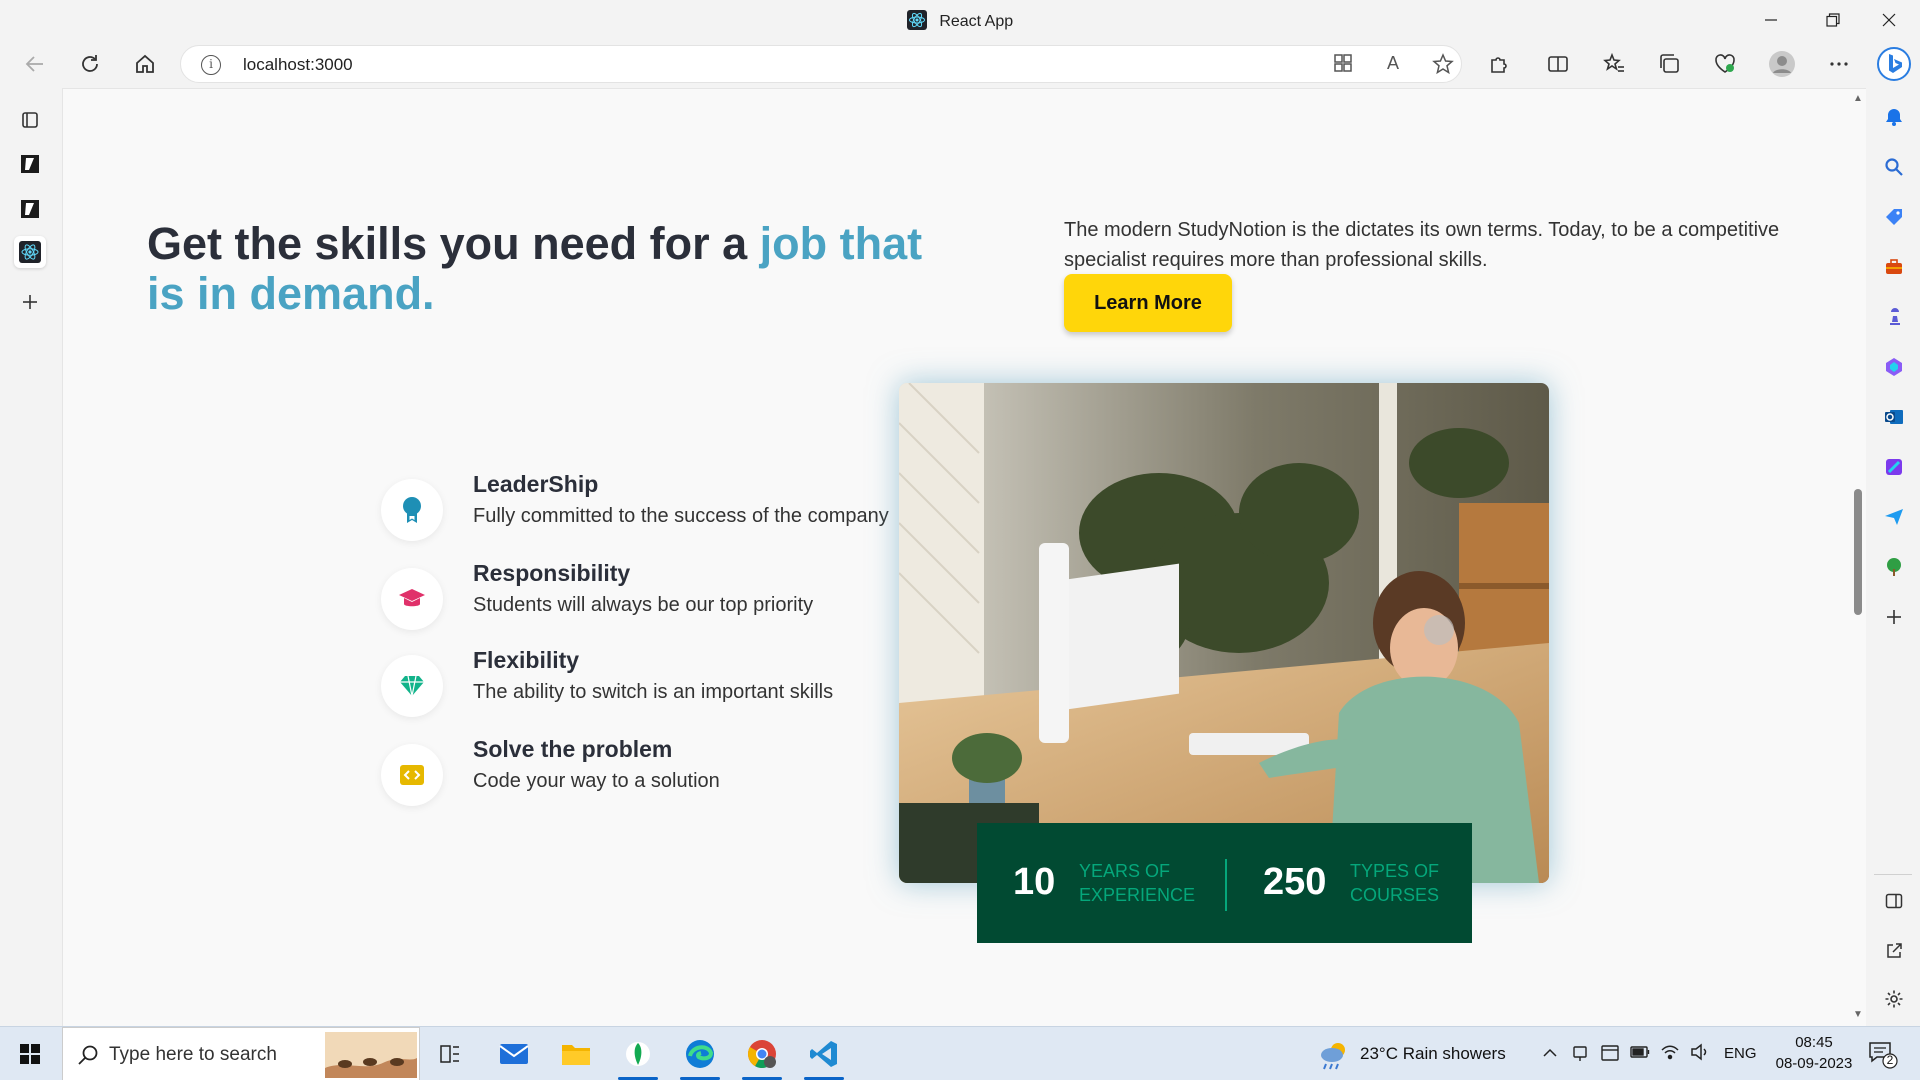 The height and width of the screenshot is (1080, 1920). What do you see at coordinates (298, 65) in the screenshot?
I see `url-text: localhost:3000` at bounding box center [298, 65].